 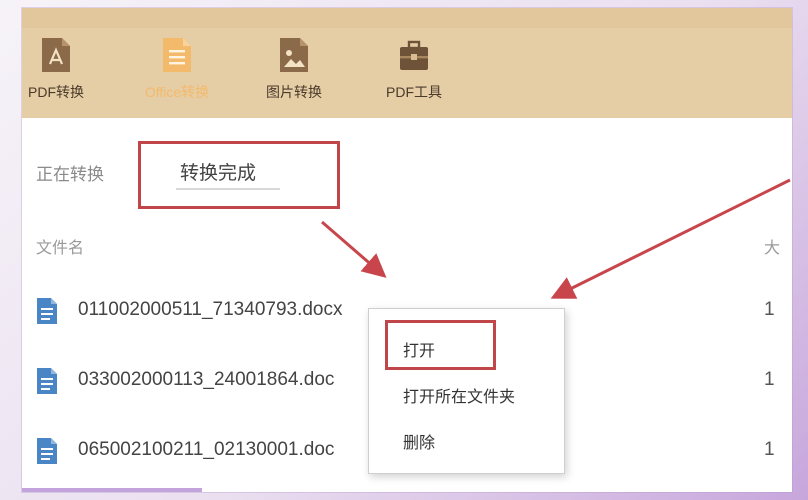 I want to click on toolbar-item-pdf-convert: PDF转换, so click(x=56, y=69).